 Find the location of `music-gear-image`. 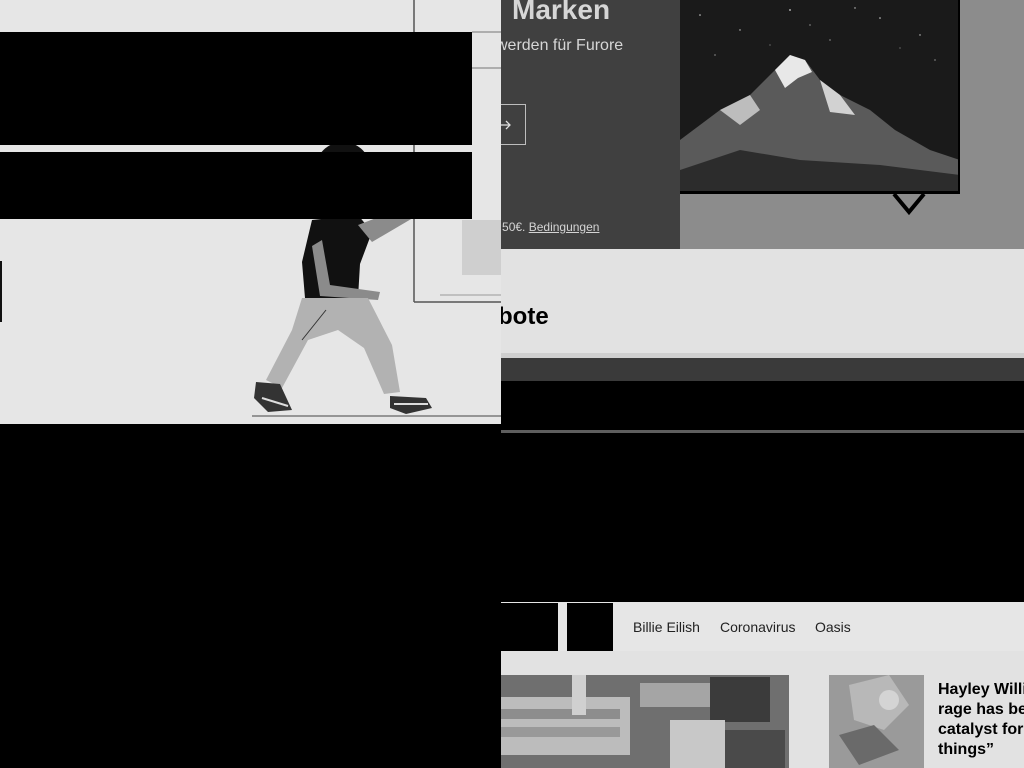

music-gear-image is located at coordinates (634, 721).